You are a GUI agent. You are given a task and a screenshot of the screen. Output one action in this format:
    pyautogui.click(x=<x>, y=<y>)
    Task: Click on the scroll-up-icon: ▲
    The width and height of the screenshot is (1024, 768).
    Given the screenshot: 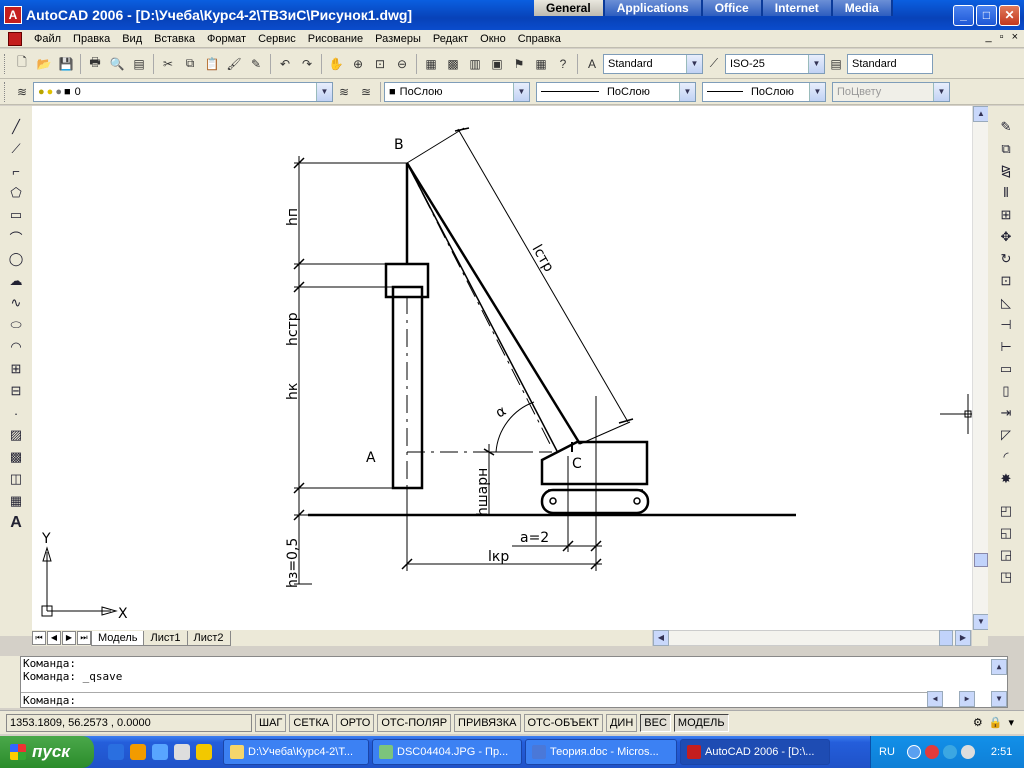 What is the action you would take?
    pyautogui.click(x=981, y=114)
    